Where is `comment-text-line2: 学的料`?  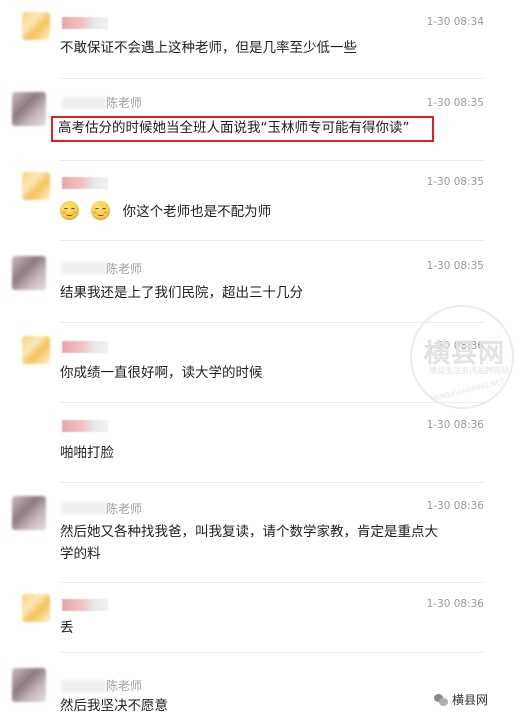 comment-text-line2: 学的料 is located at coordinates (80, 554).